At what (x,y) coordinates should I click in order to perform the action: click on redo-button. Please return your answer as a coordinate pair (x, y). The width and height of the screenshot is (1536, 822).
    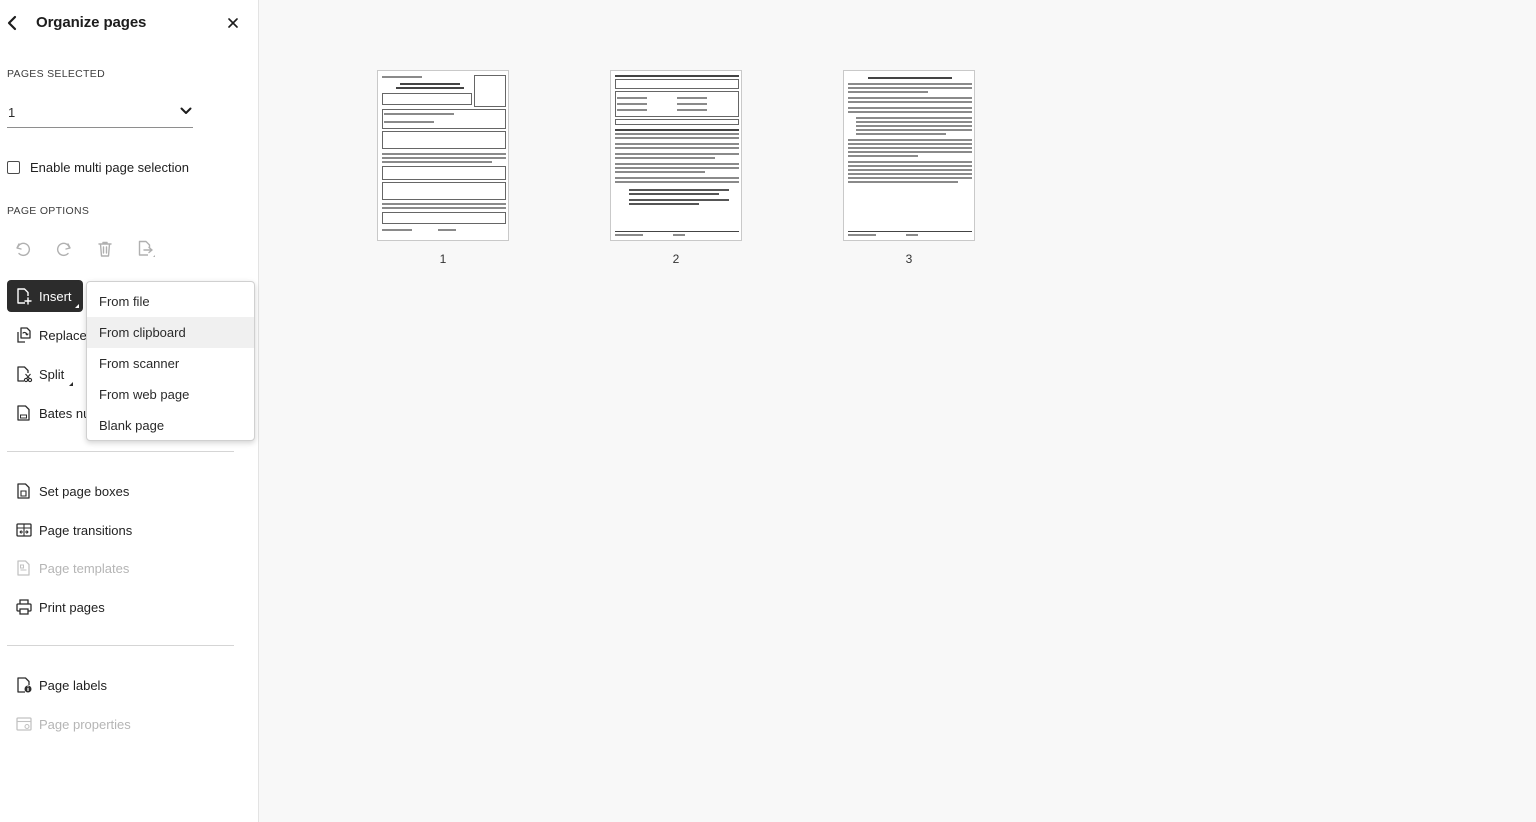
    Looking at the image, I should click on (64, 249).